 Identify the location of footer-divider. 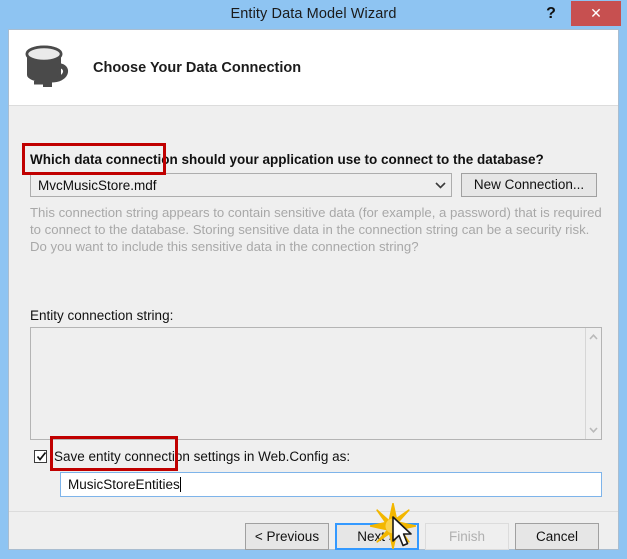
(313, 511).